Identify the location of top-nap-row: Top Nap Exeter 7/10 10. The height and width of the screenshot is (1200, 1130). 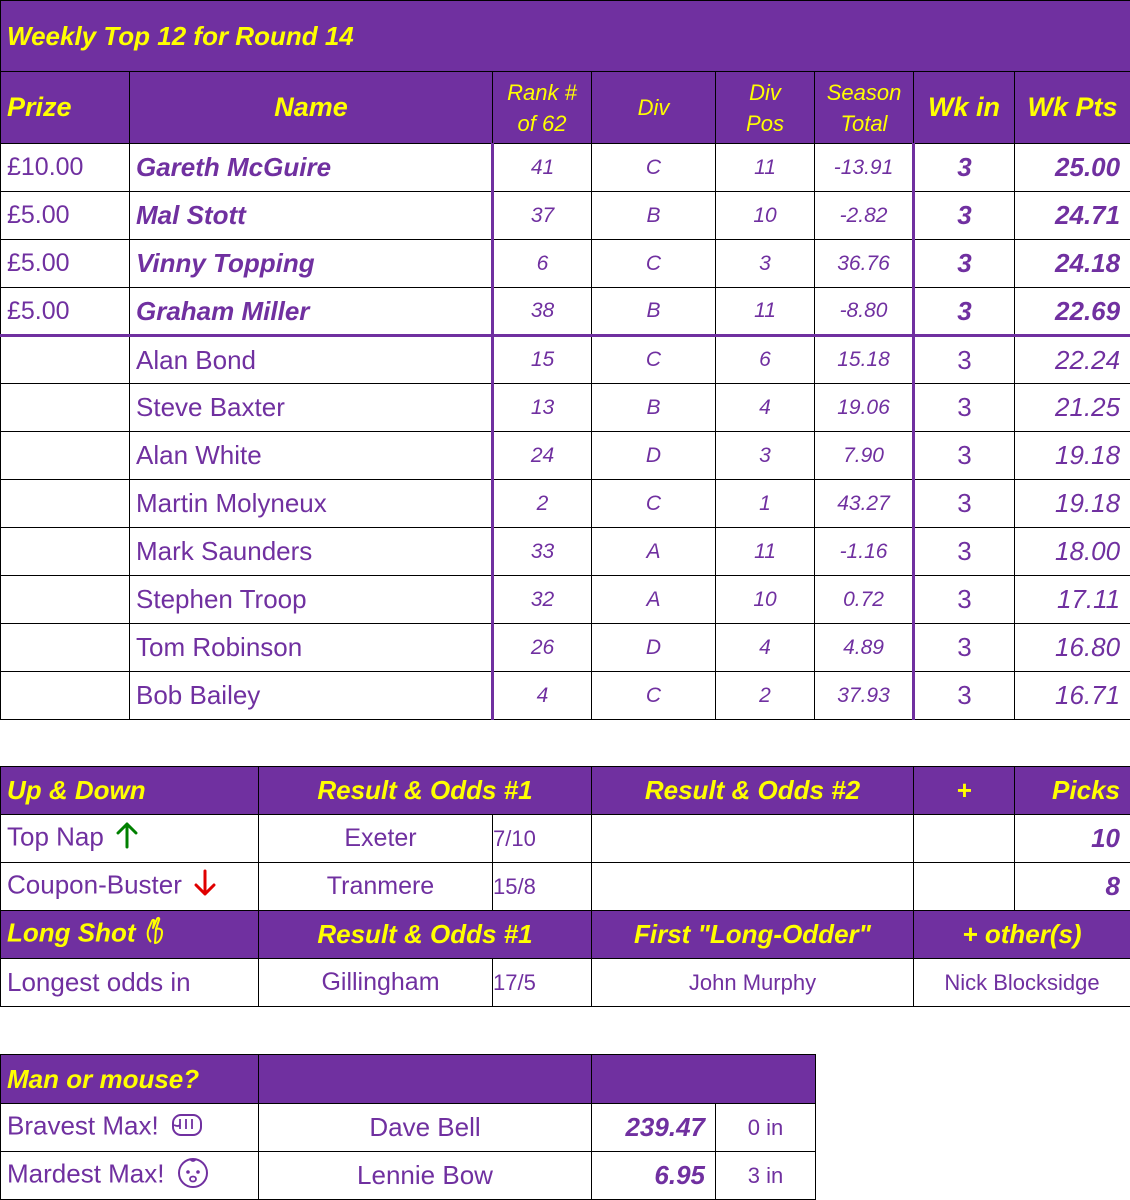
(565, 838).